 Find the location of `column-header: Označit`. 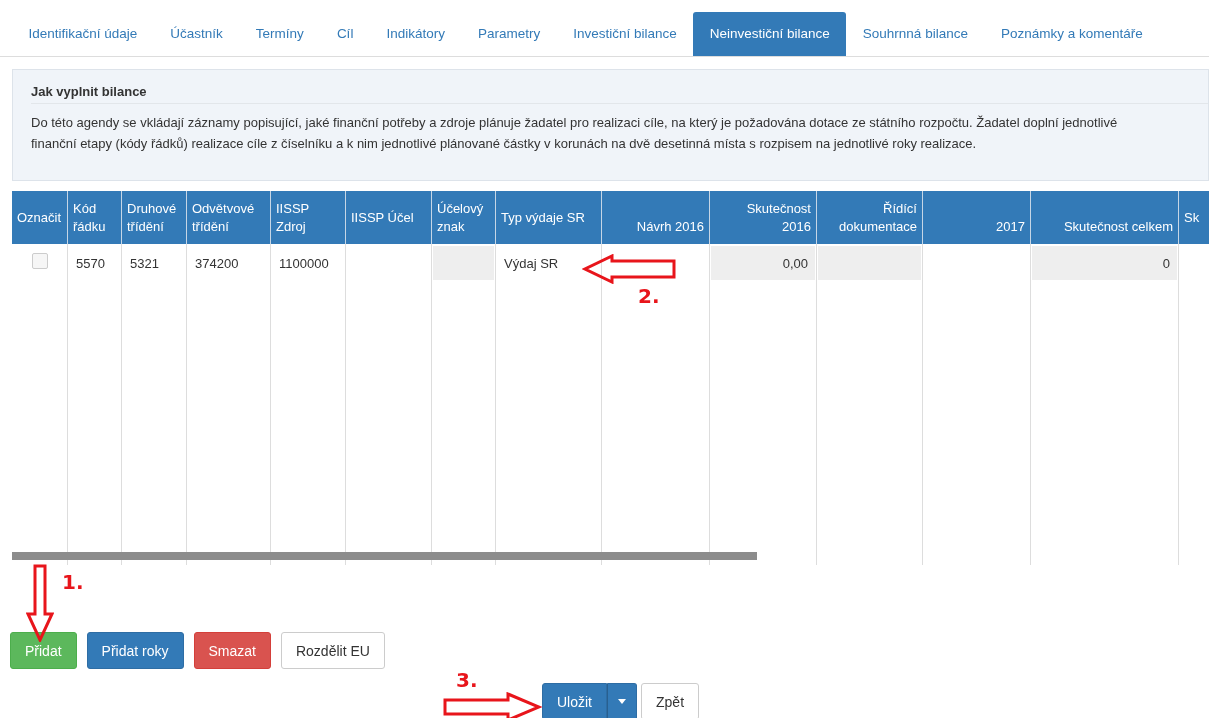

column-header: Označit is located at coordinates (40, 217).